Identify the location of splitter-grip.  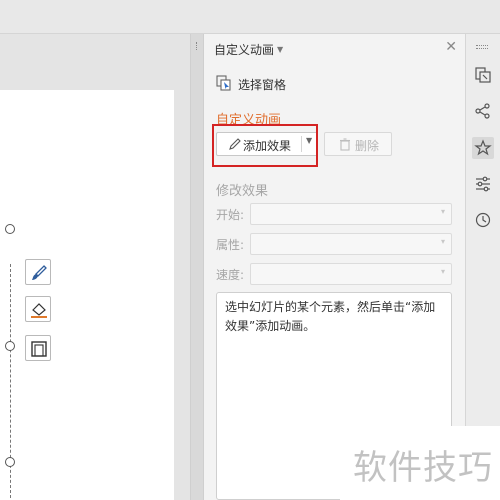
(197, 46).